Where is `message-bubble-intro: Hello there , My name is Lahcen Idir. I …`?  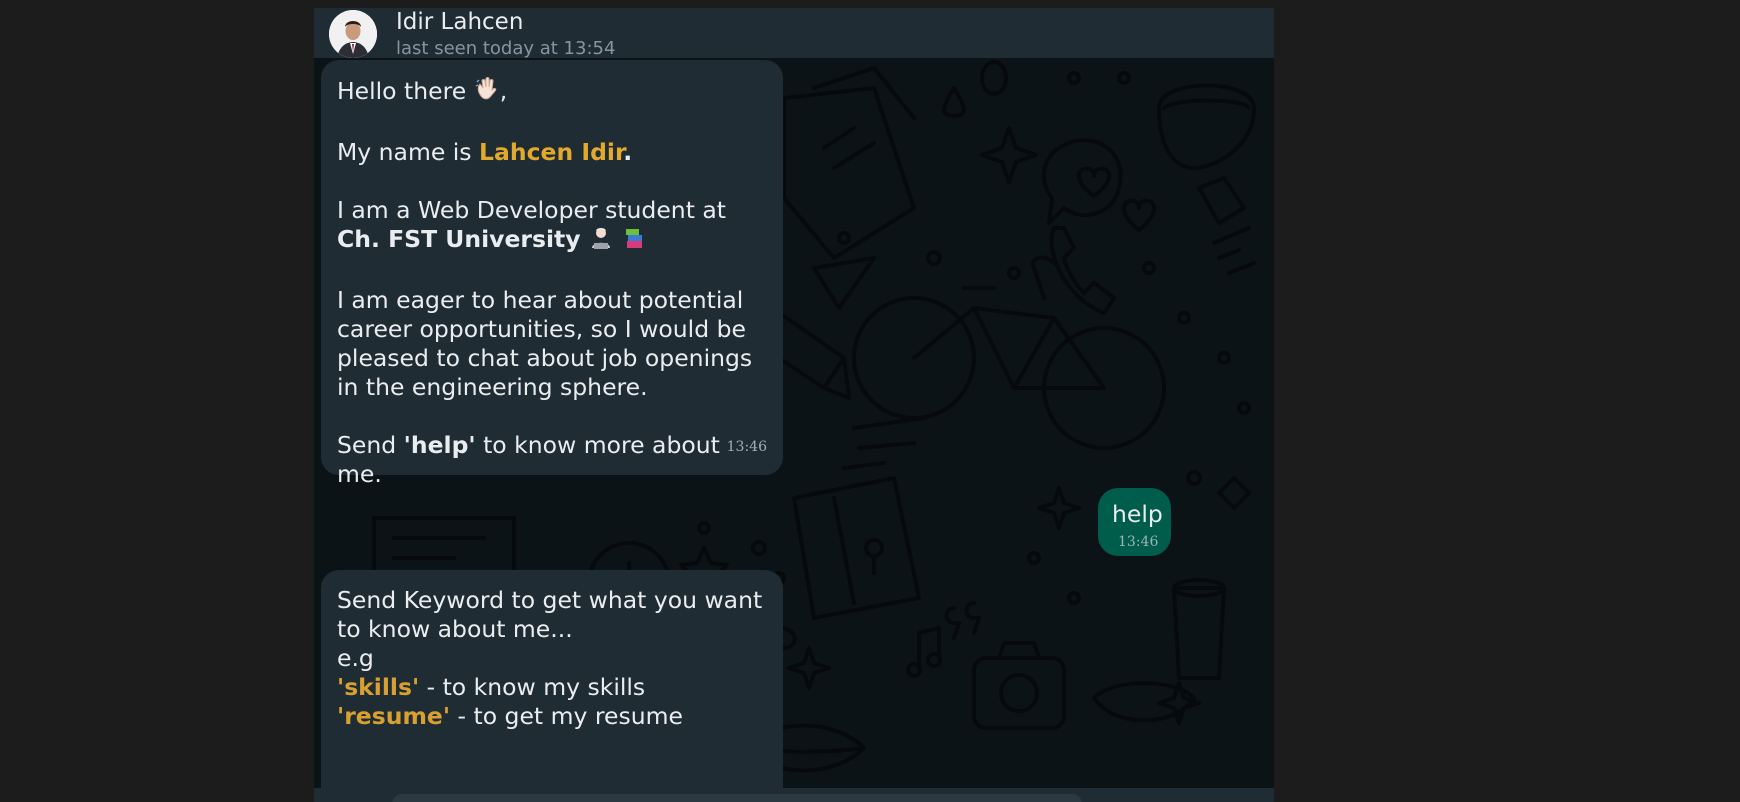
message-bubble-intro: Hello there , My name is Lahcen Idir. I … is located at coordinates (552, 274).